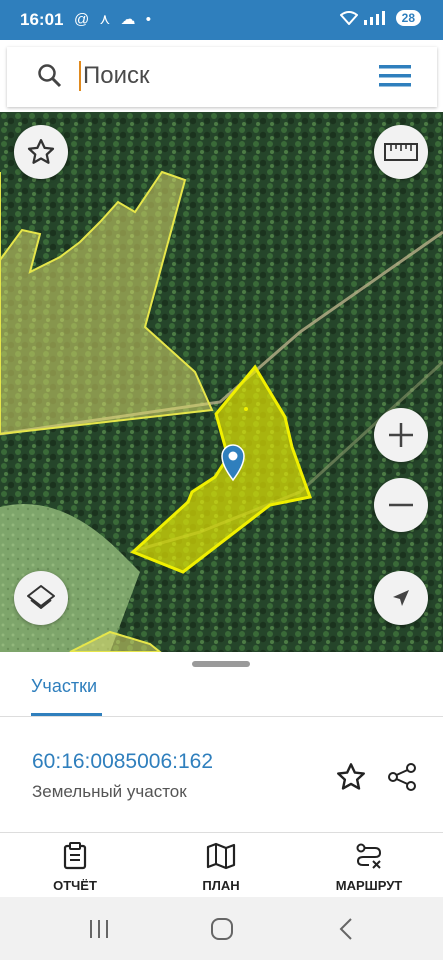  I want to click on tab-parcels: Участки, so click(64, 686).